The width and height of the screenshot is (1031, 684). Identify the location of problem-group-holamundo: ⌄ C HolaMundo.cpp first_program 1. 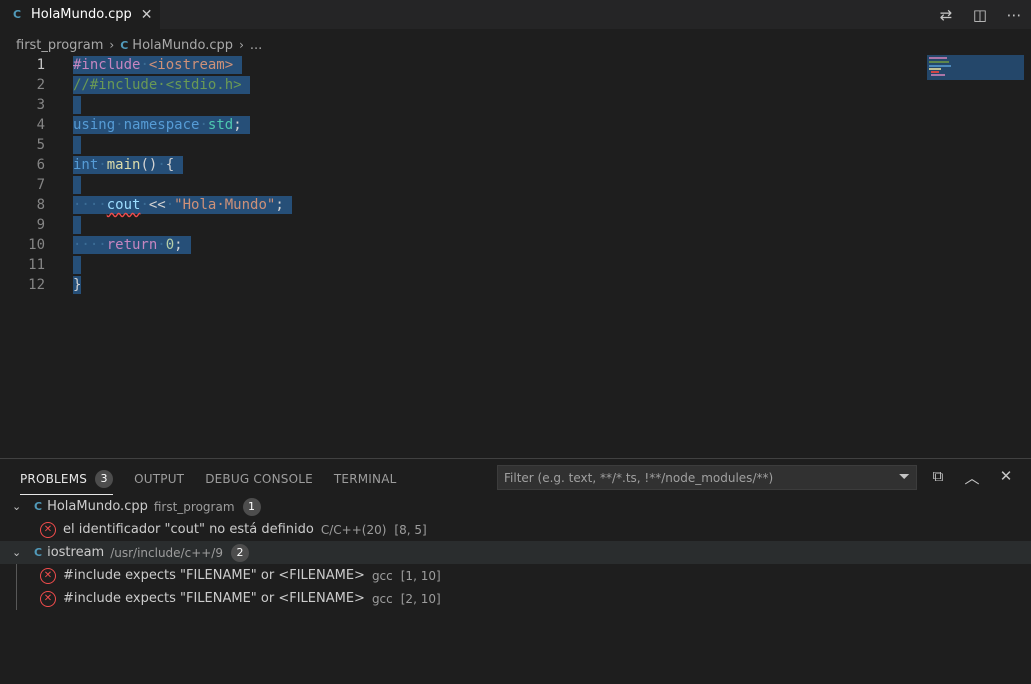
(515, 506).